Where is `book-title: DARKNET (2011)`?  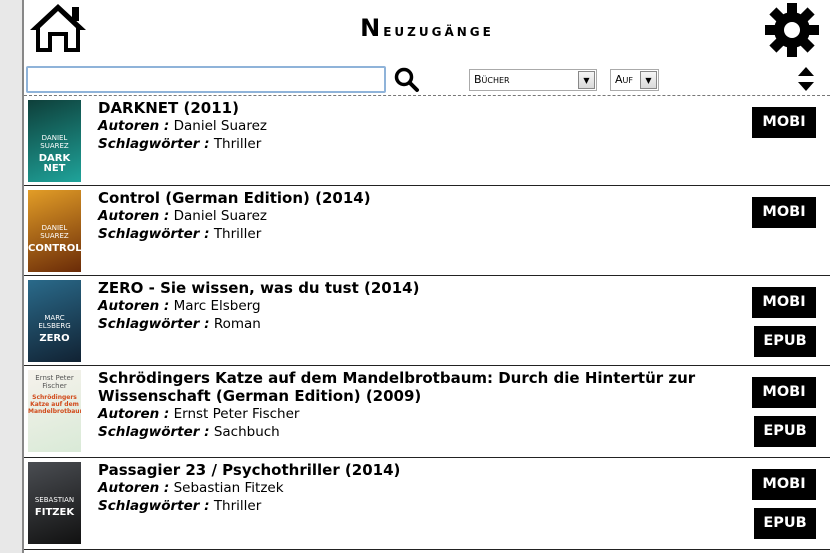 book-title: DARKNET (2011) is located at coordinates (399, 108).